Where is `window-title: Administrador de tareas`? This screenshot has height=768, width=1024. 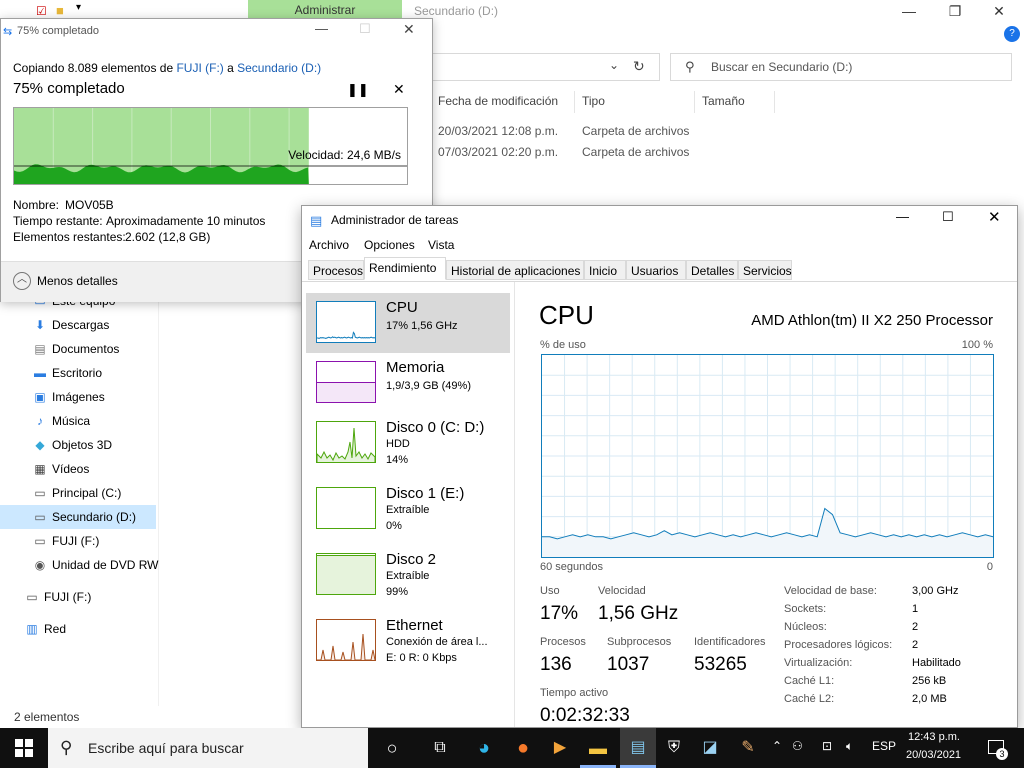
window-title: Administrador de tareas is located at coordinates (395, 220).